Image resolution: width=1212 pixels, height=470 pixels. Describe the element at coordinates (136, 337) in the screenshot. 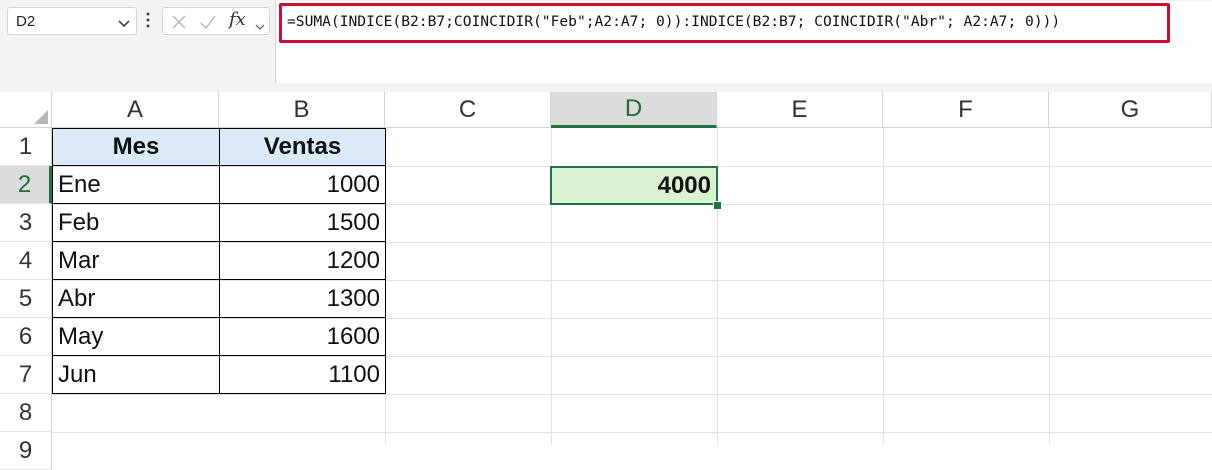

I see `table-cell-mes: May` at that location.